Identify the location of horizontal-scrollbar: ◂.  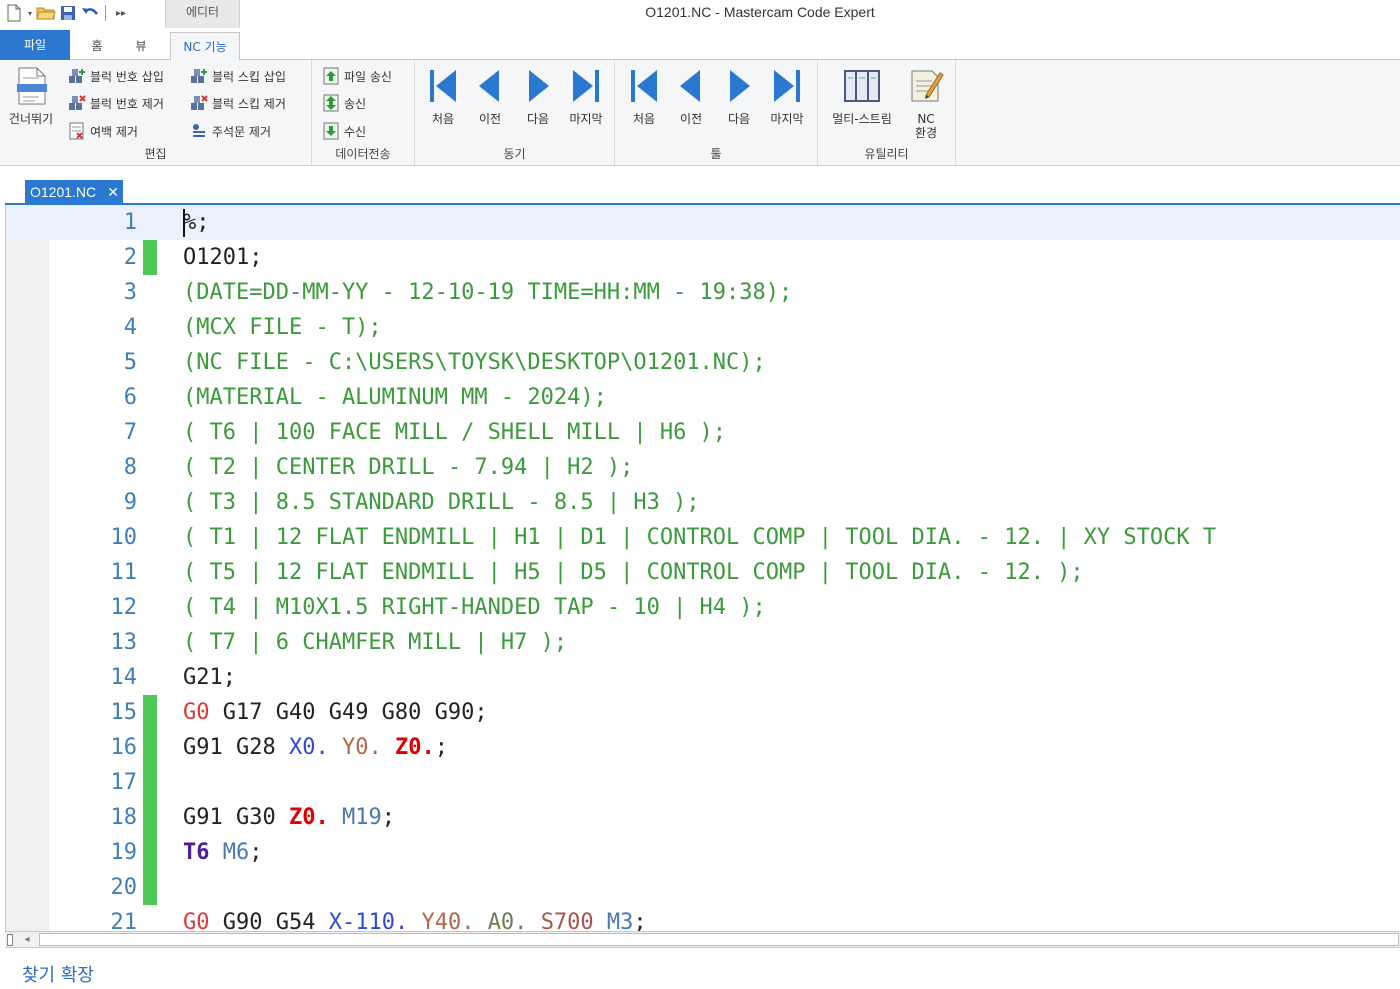
(702, 939).